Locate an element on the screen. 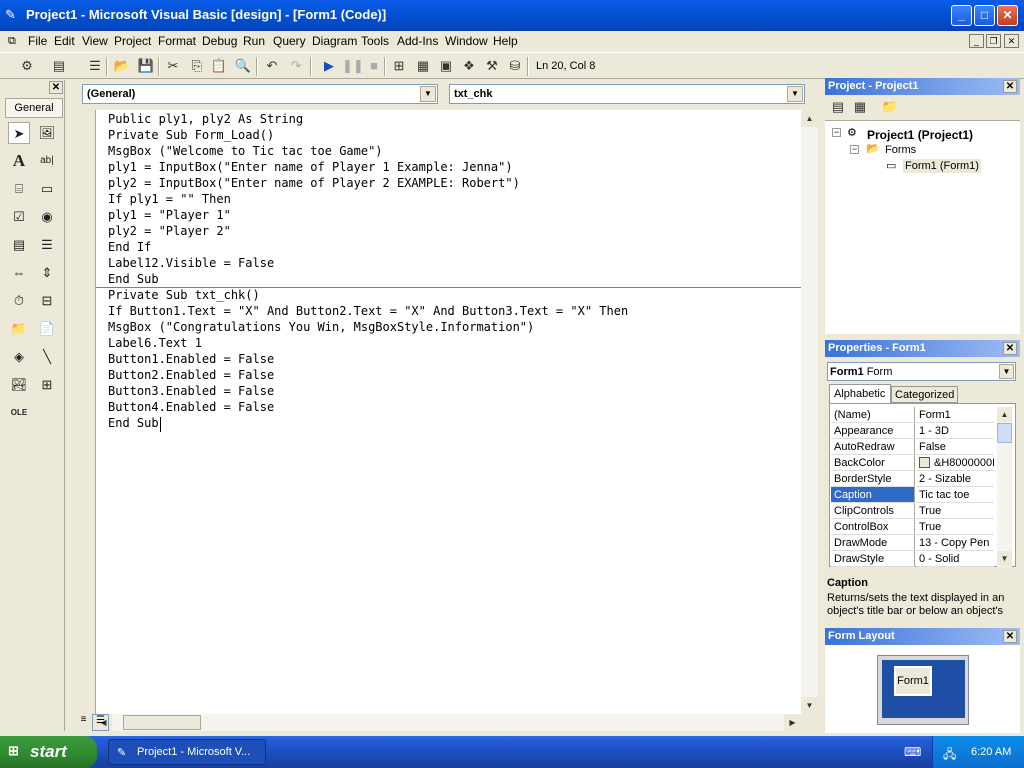  scroll-up-icon: ▲ is located at coordinates (1004, 414).